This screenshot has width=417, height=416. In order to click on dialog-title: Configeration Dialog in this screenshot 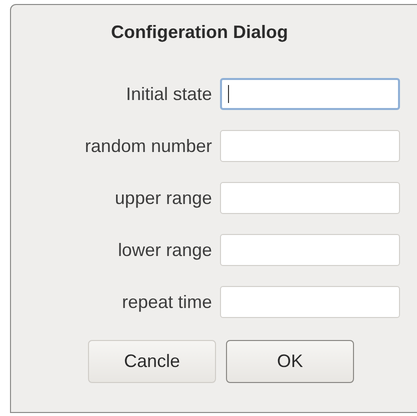, I will do `click(199, 32)`.